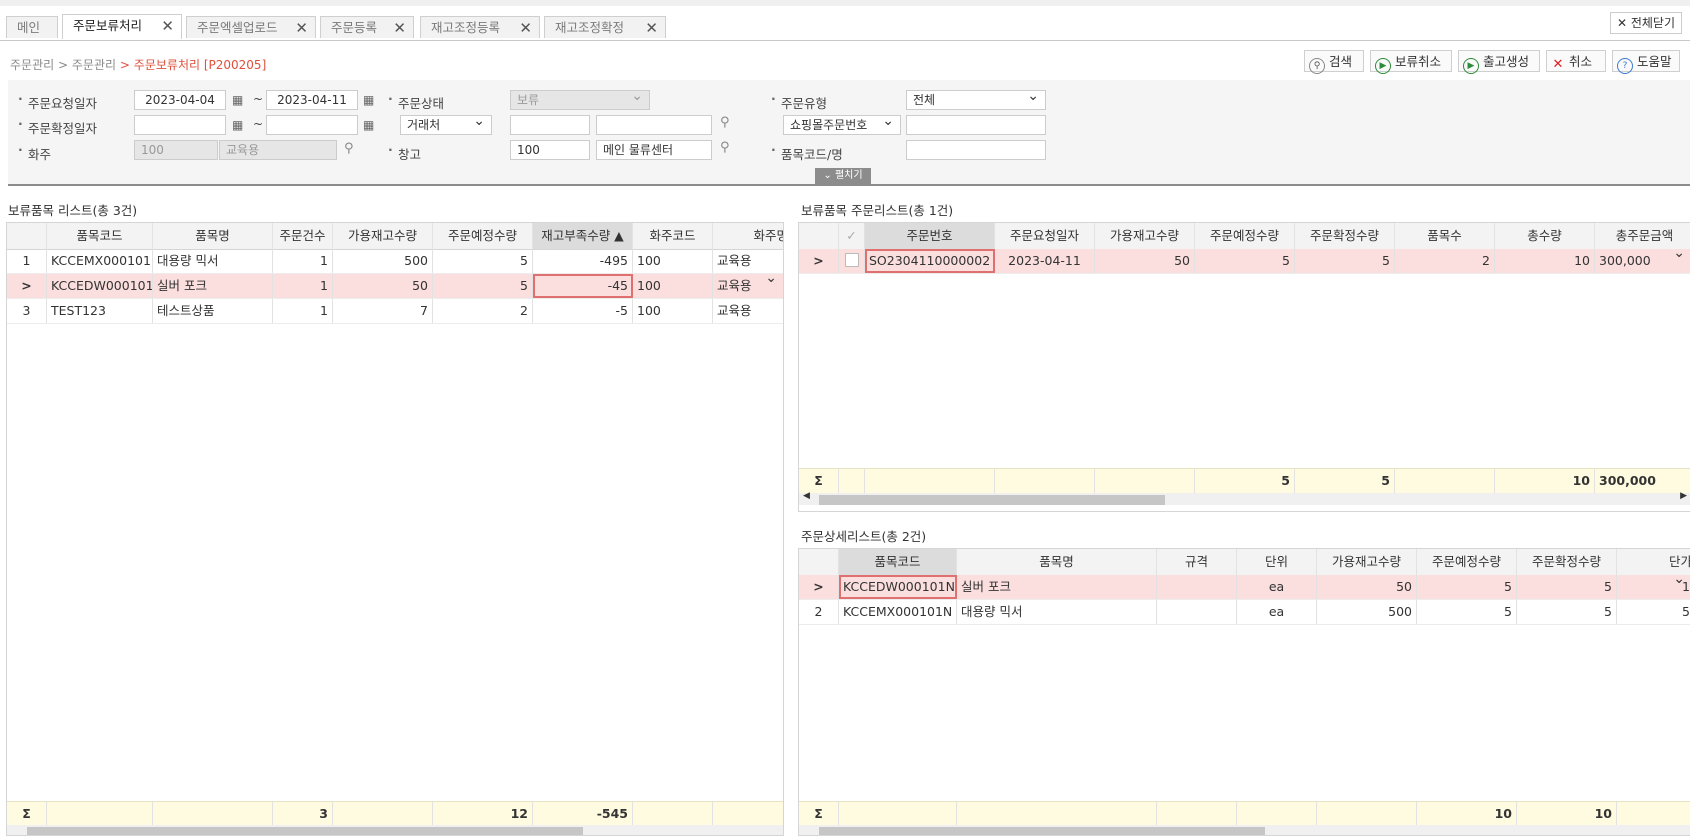 This screenshot has height=836, width=1690. Describe the element at coordinates (1045, 261) in the screenshot. I see `order-request-date-cell: 2023-04-11` at that location.